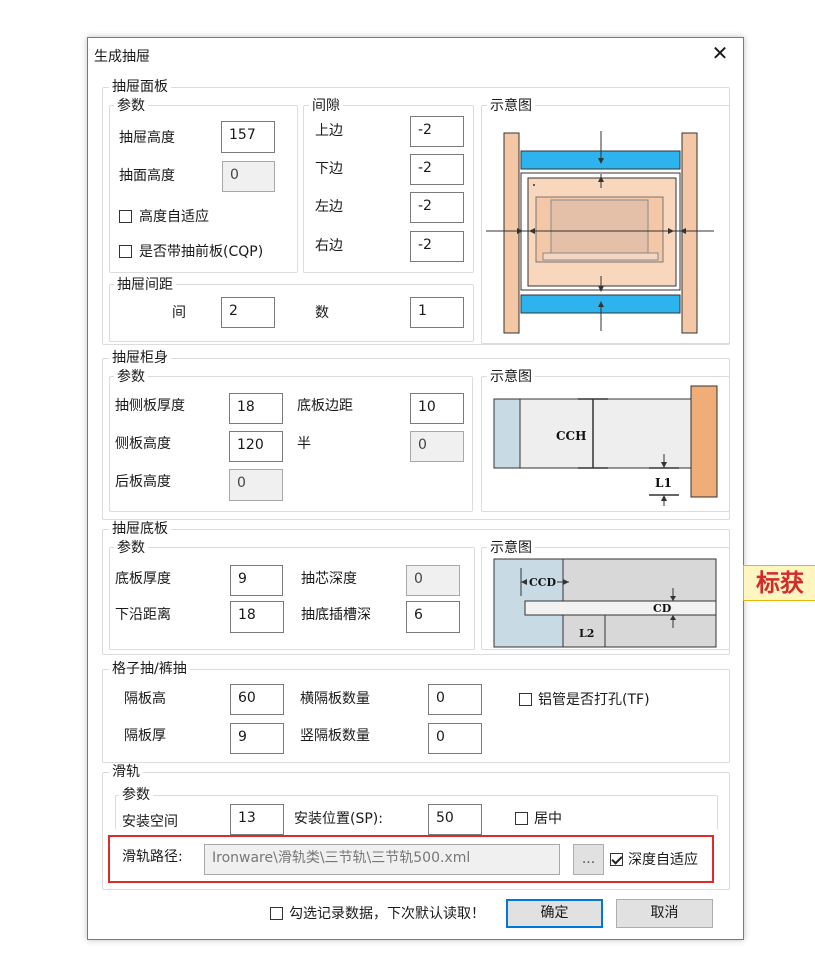 This screenshot has height=962, width=815. Describe the element at coordinates (152, 857) in the screenshot. I see `rail-path-label: 滑轨路径:` at that location.